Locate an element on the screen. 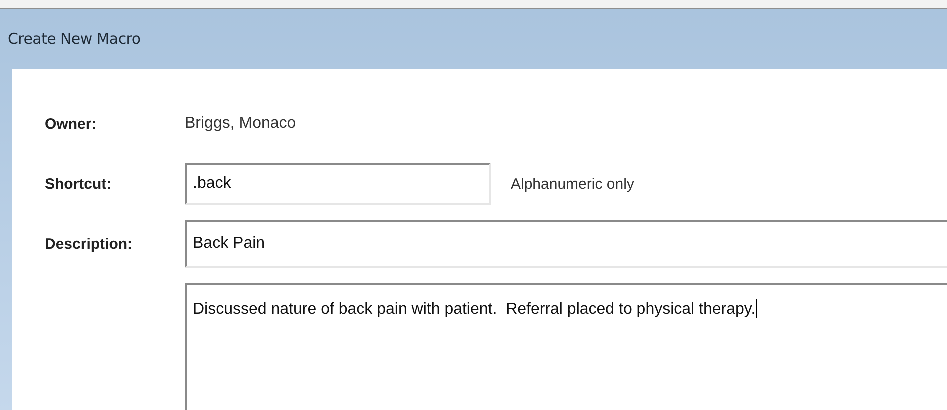  input-field: .back is located at coordinates (338, 184).